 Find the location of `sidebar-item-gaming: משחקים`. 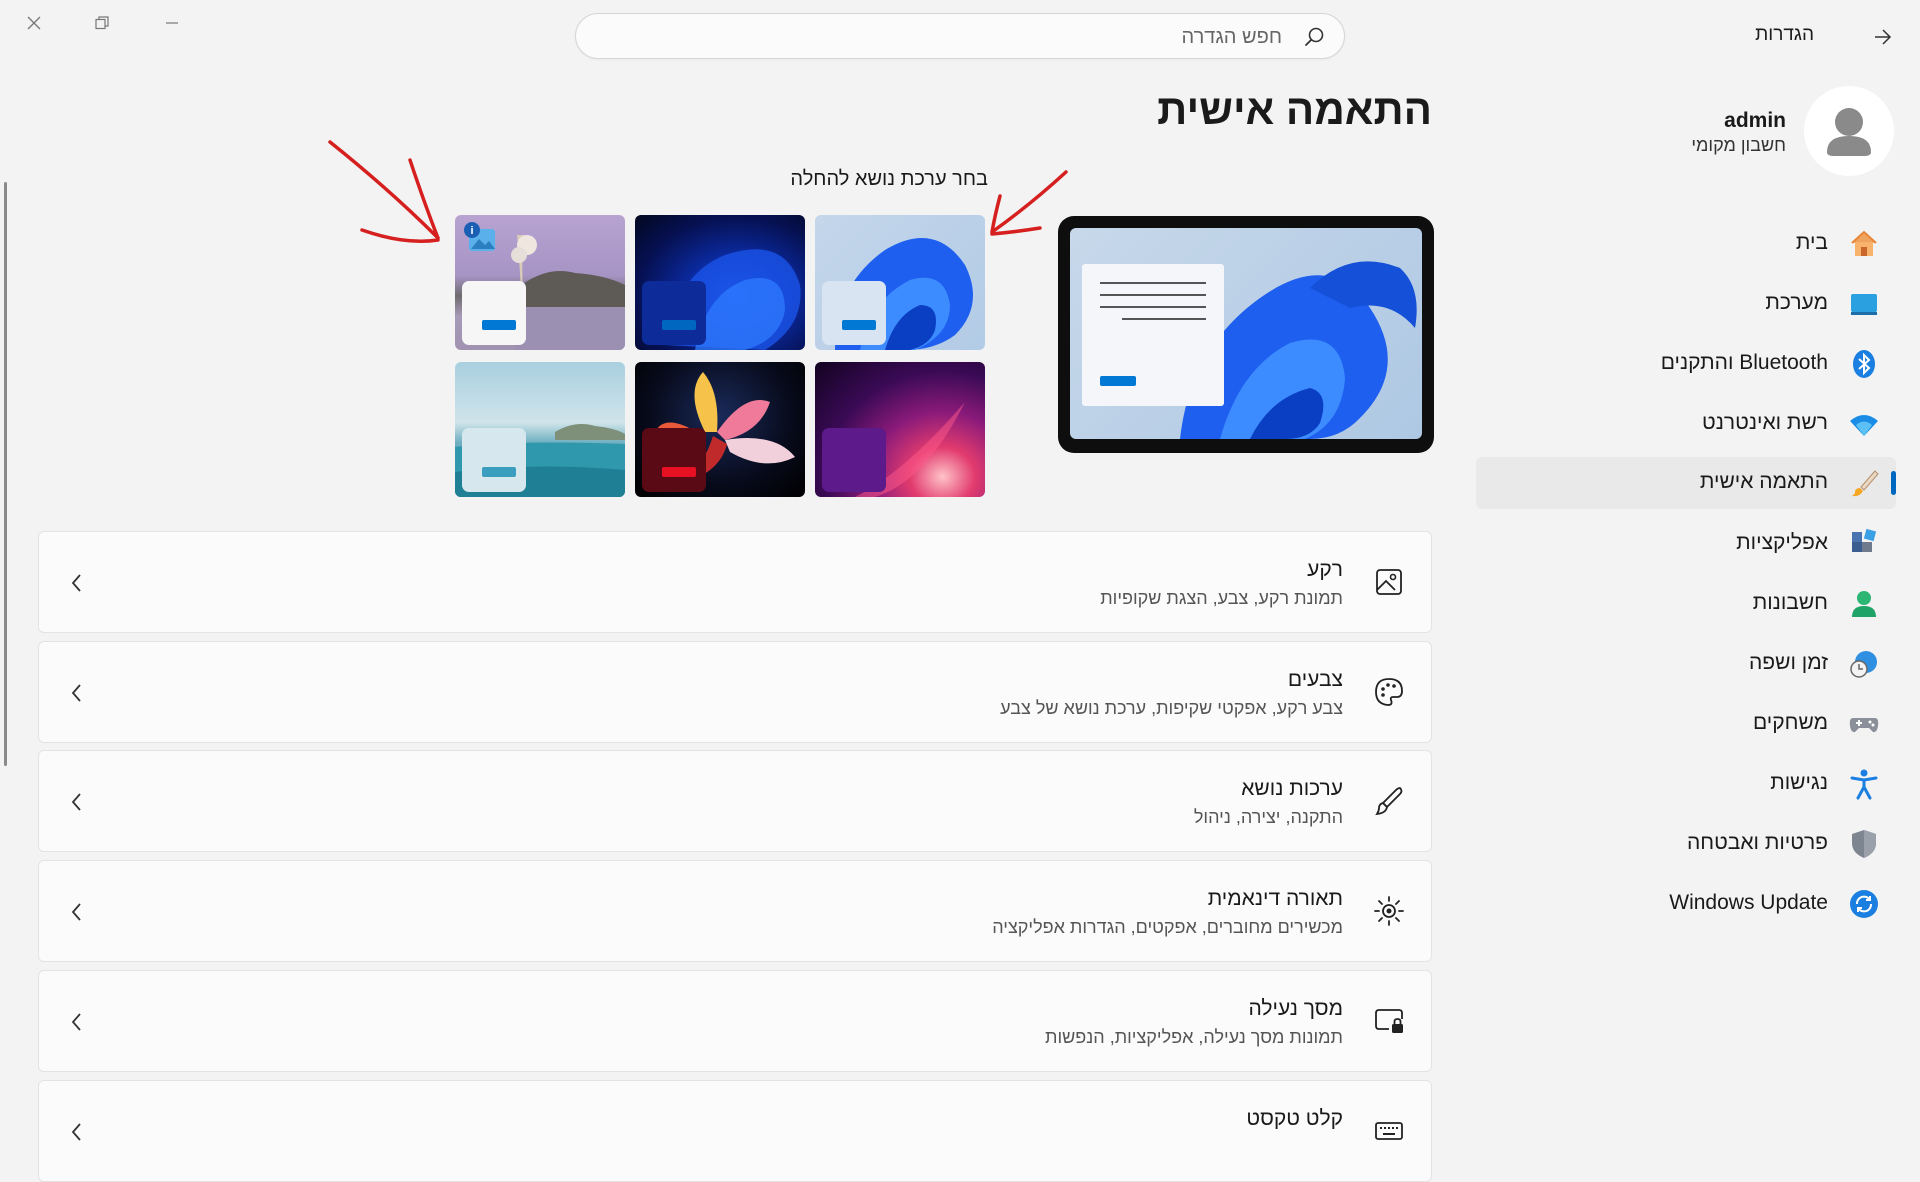

sidebar-item-gaming: משחקים is located at coordinates (1686, 724).